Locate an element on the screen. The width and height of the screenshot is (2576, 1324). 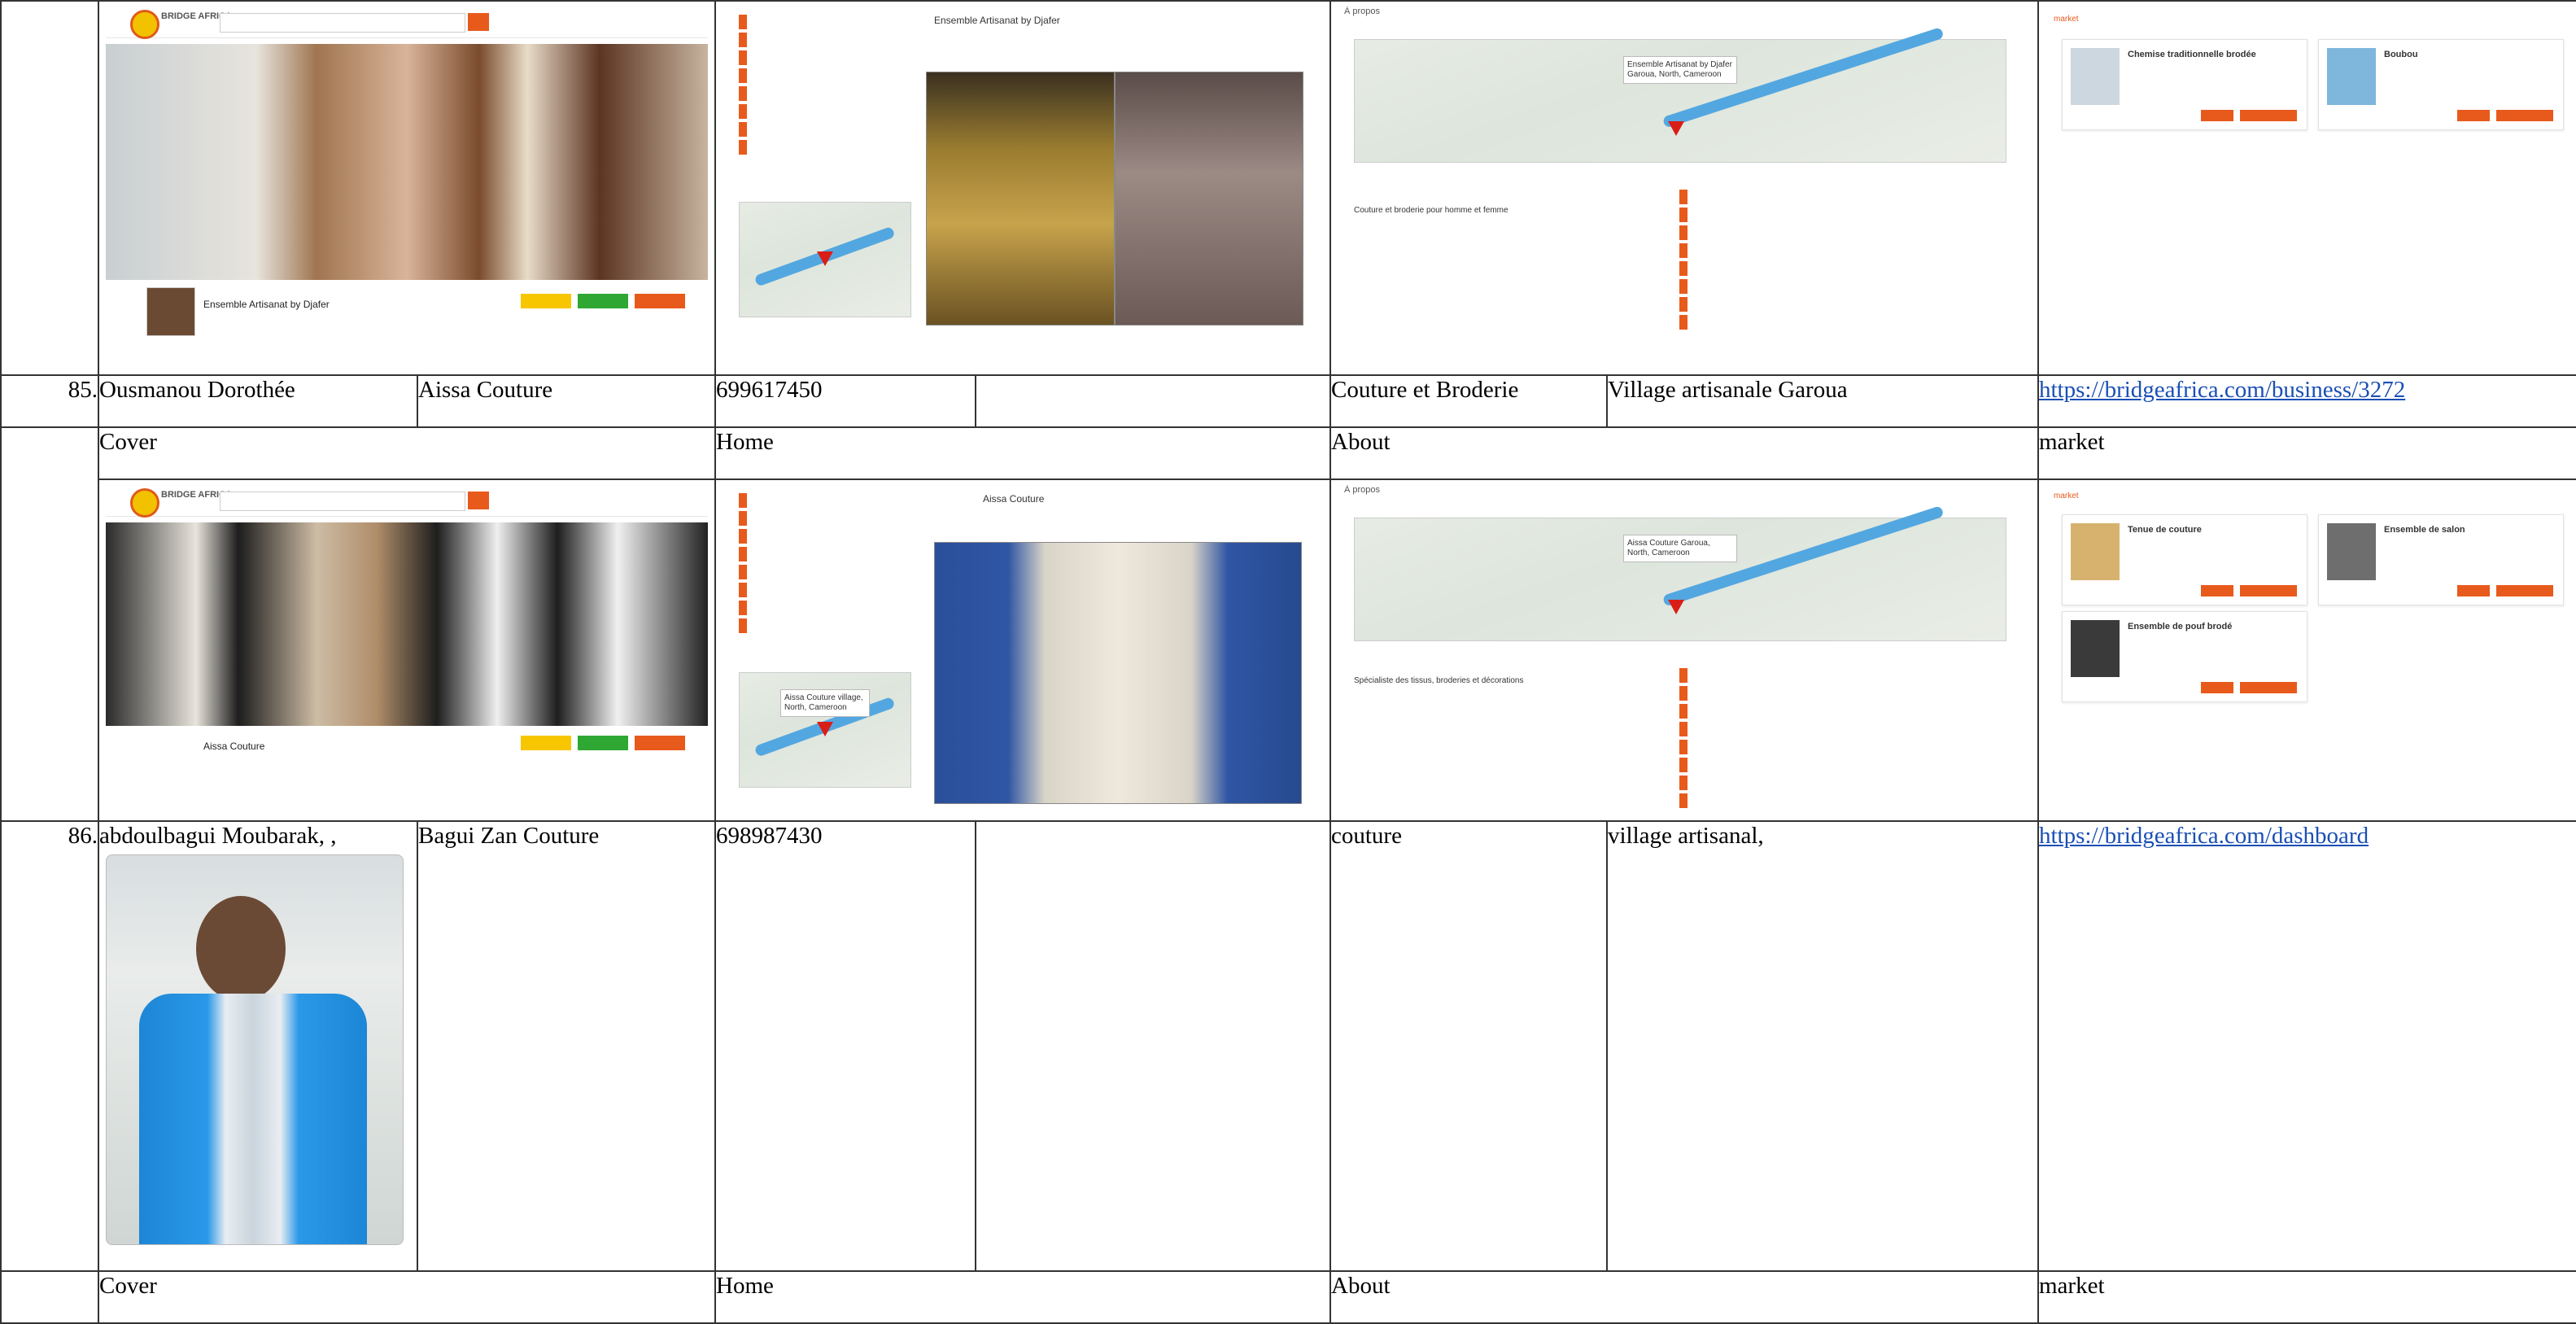
location-map: Aissa Couture Garoua, North, Cameroon is located at coordinates (1680, 573).